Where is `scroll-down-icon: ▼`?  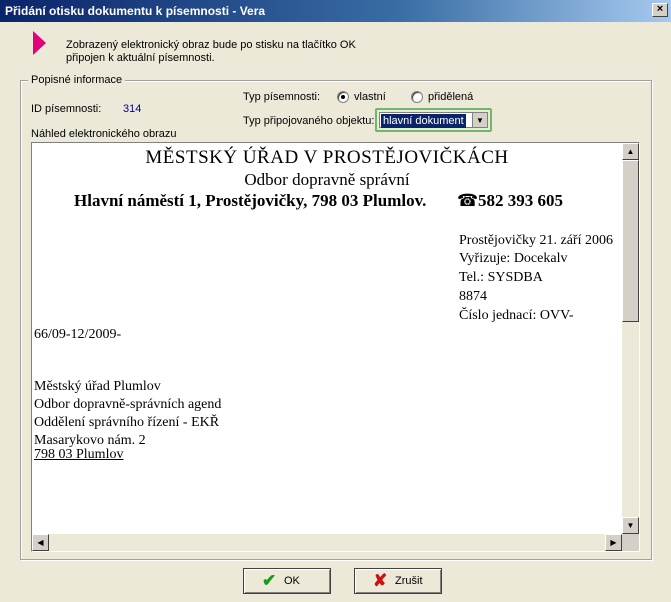 scroll-down-icon: ▼ is located at coordinates (630, 525).